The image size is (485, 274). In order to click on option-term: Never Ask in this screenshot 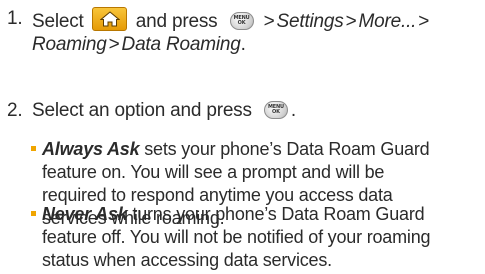, I will do `click(85, 214)`.